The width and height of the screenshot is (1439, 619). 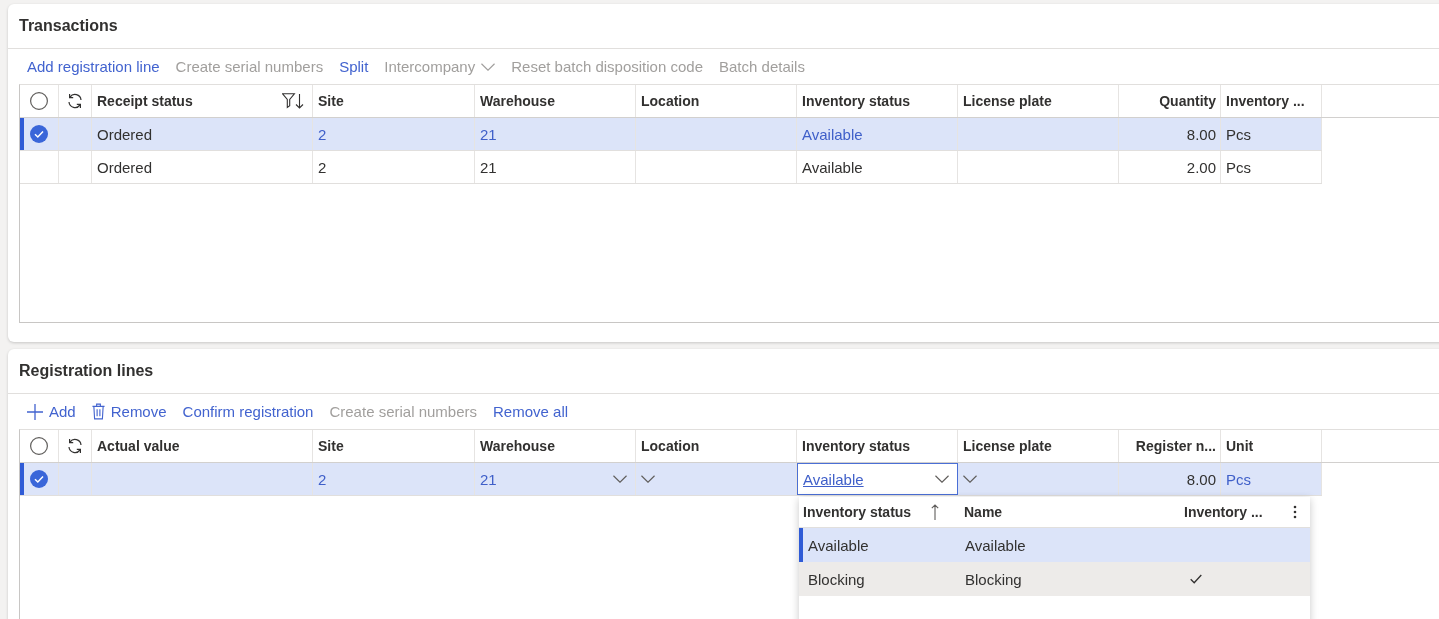 What do you see at coordinates (248, 411) in the screenshot?
I see `toolbar-button: Confirm registration` at bounding box center [248, 411].